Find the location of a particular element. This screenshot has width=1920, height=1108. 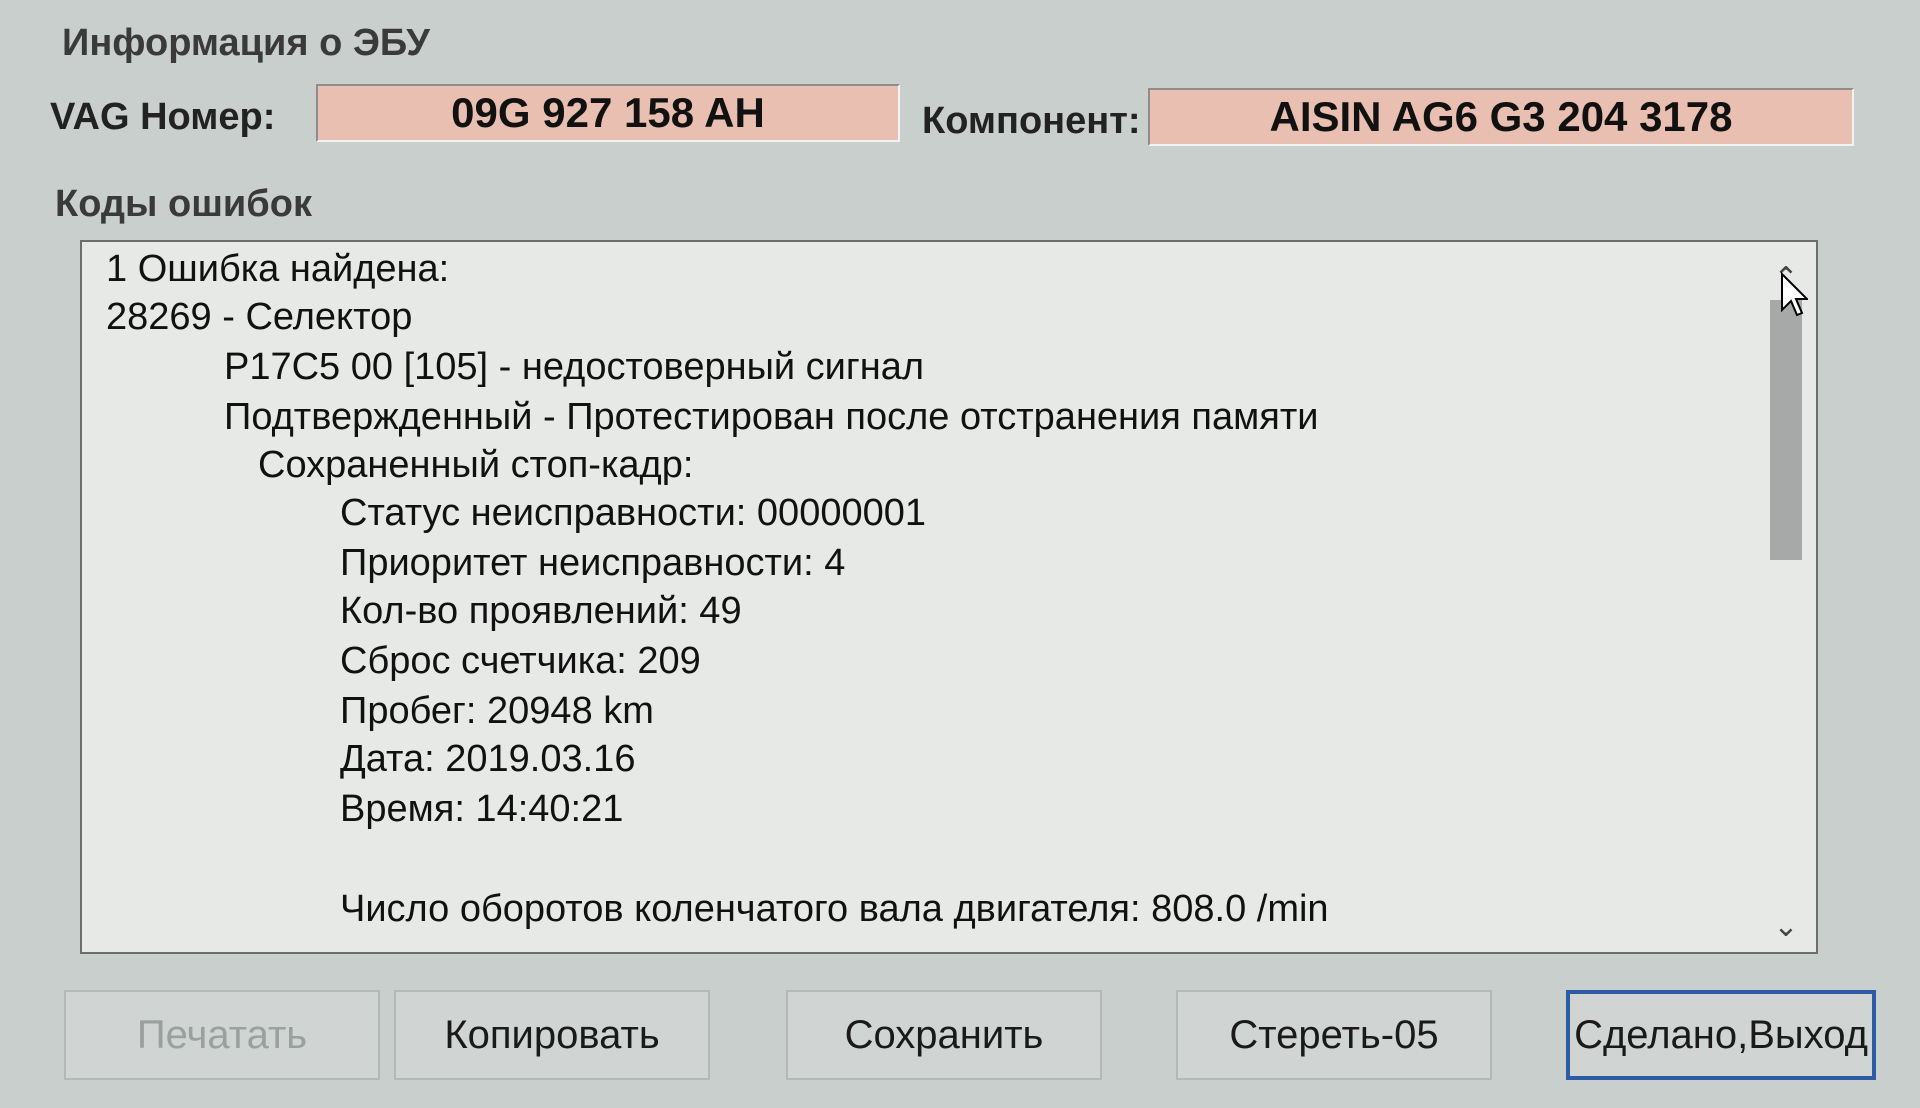

done-exit-button: Сделано,Выход is located at coordinates (1721, 1035).